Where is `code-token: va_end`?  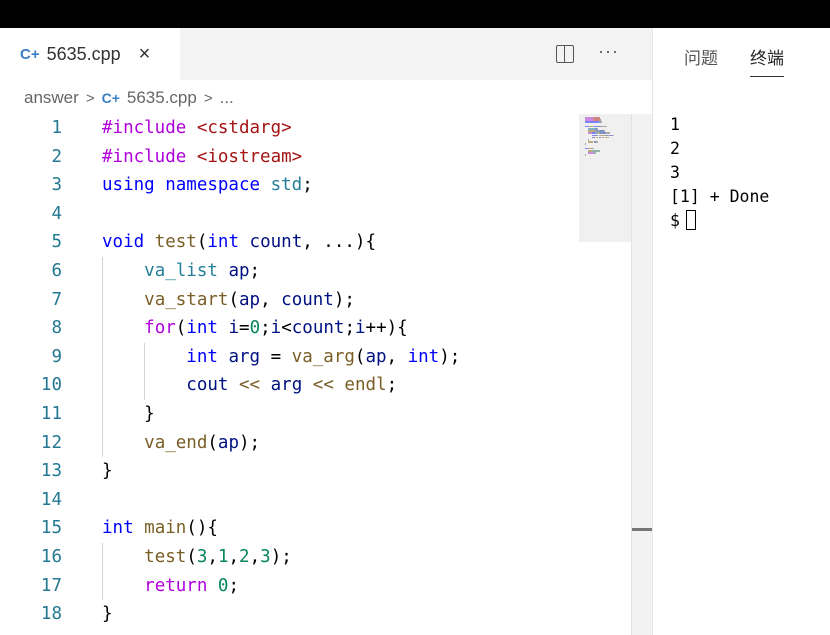
code-token: va_end is located at coordinates (176, 442).